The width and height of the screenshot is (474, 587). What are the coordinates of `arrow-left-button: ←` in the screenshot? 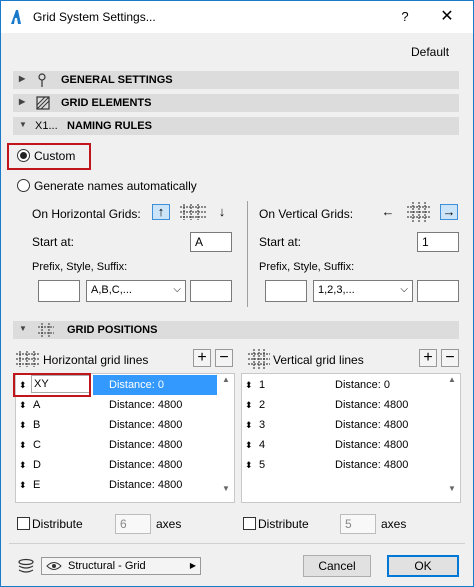 It's located at (388, 212).